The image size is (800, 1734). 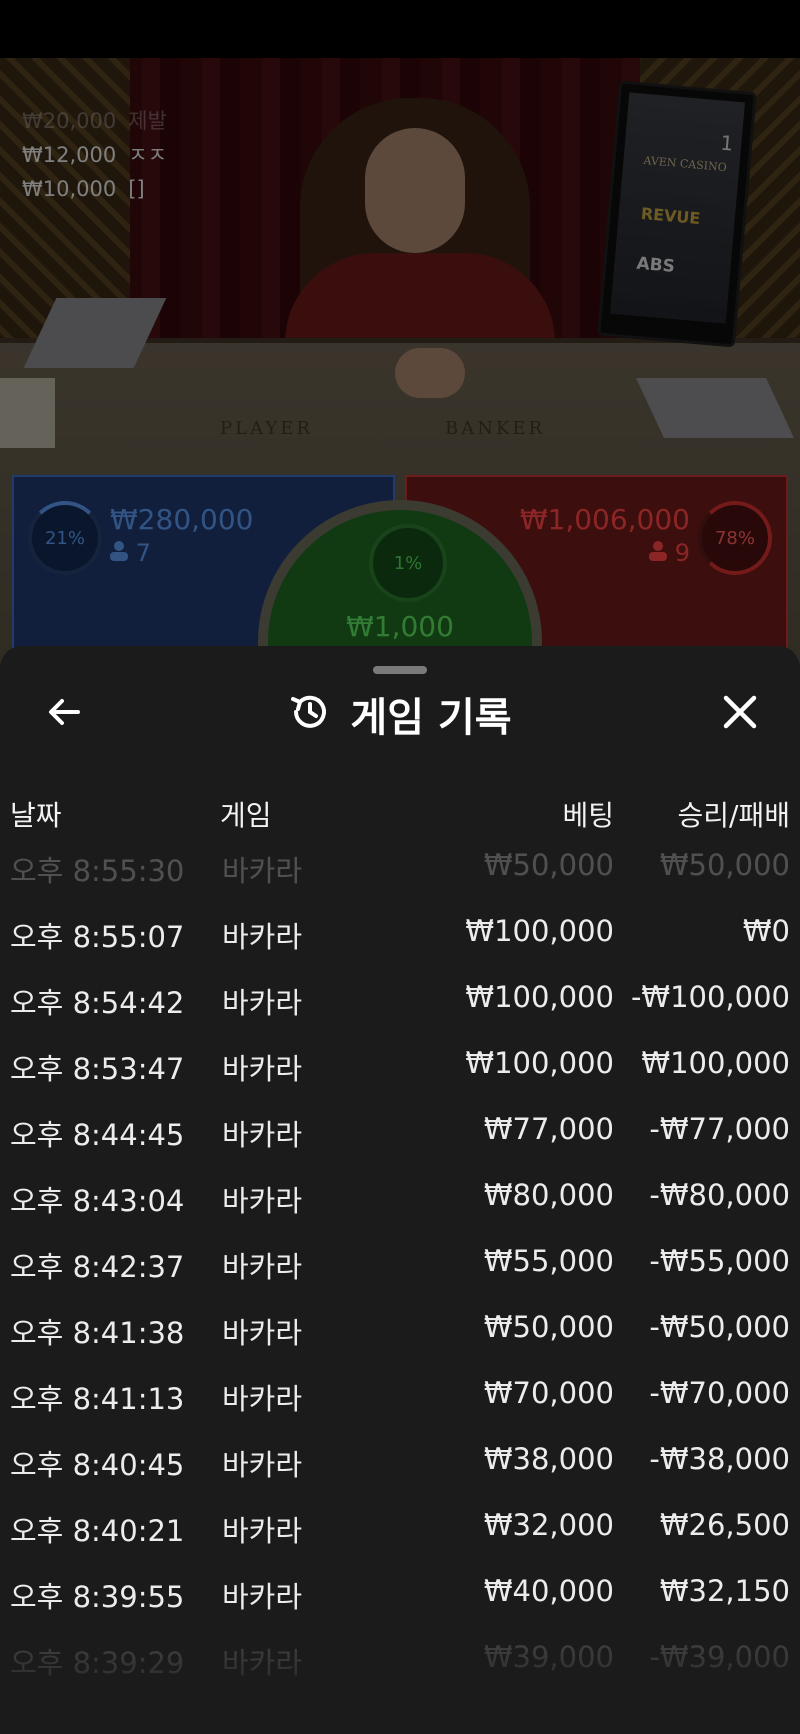 What do you see at coordinates (400, 1067) in the screenshot?
I see `table-row: 오후 8:53:47 바카라 ₩100,000 ₩100,000` at bounding box center [400, 1067].